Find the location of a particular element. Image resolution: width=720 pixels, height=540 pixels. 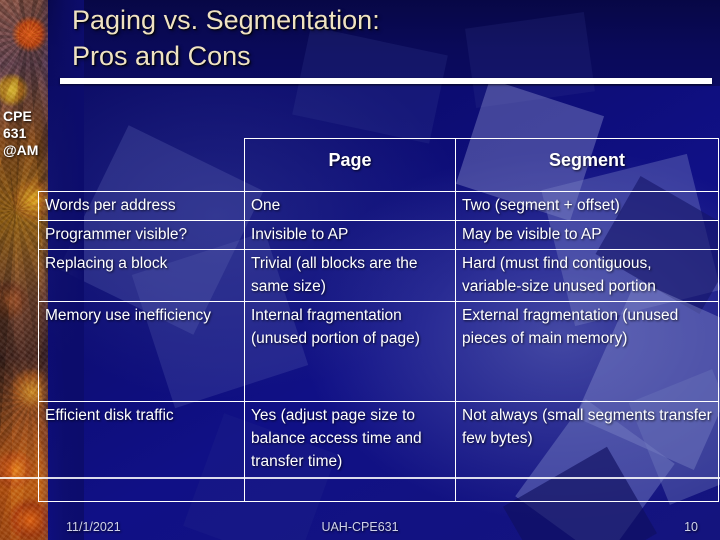

cell-page: Trivial (all blocks are the same size) is located at coordinates (350, 275).